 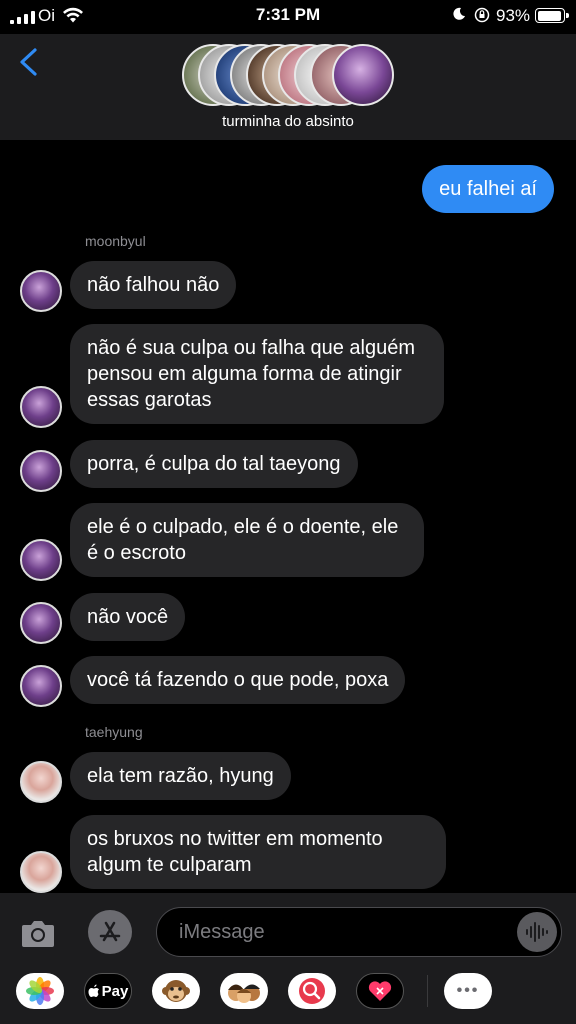 I want to click on digital-touch-app-button, so click(x=380, y=991).